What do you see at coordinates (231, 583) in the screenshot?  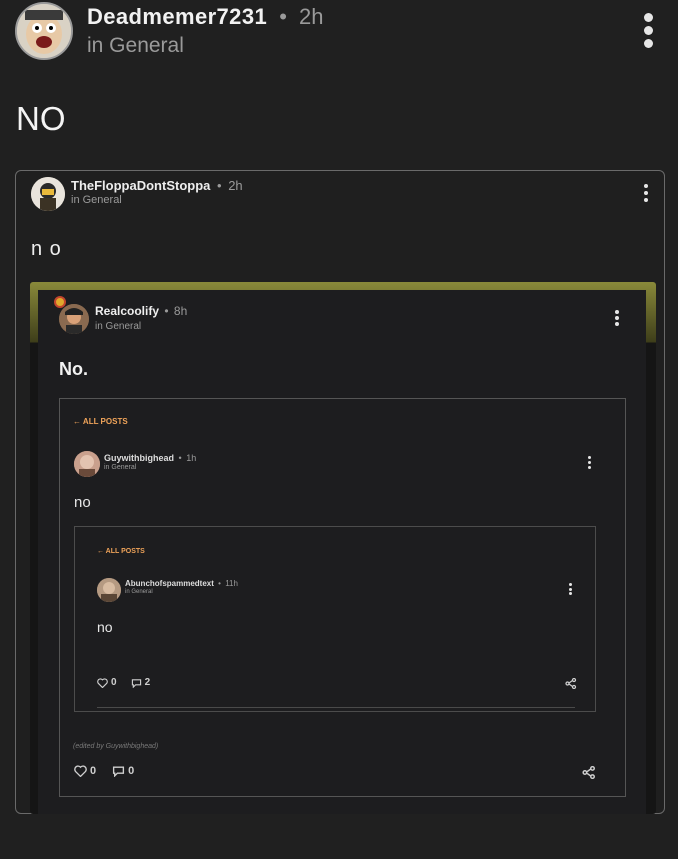 I see `quote4-time: 11h` at bounding box center [231, 583].